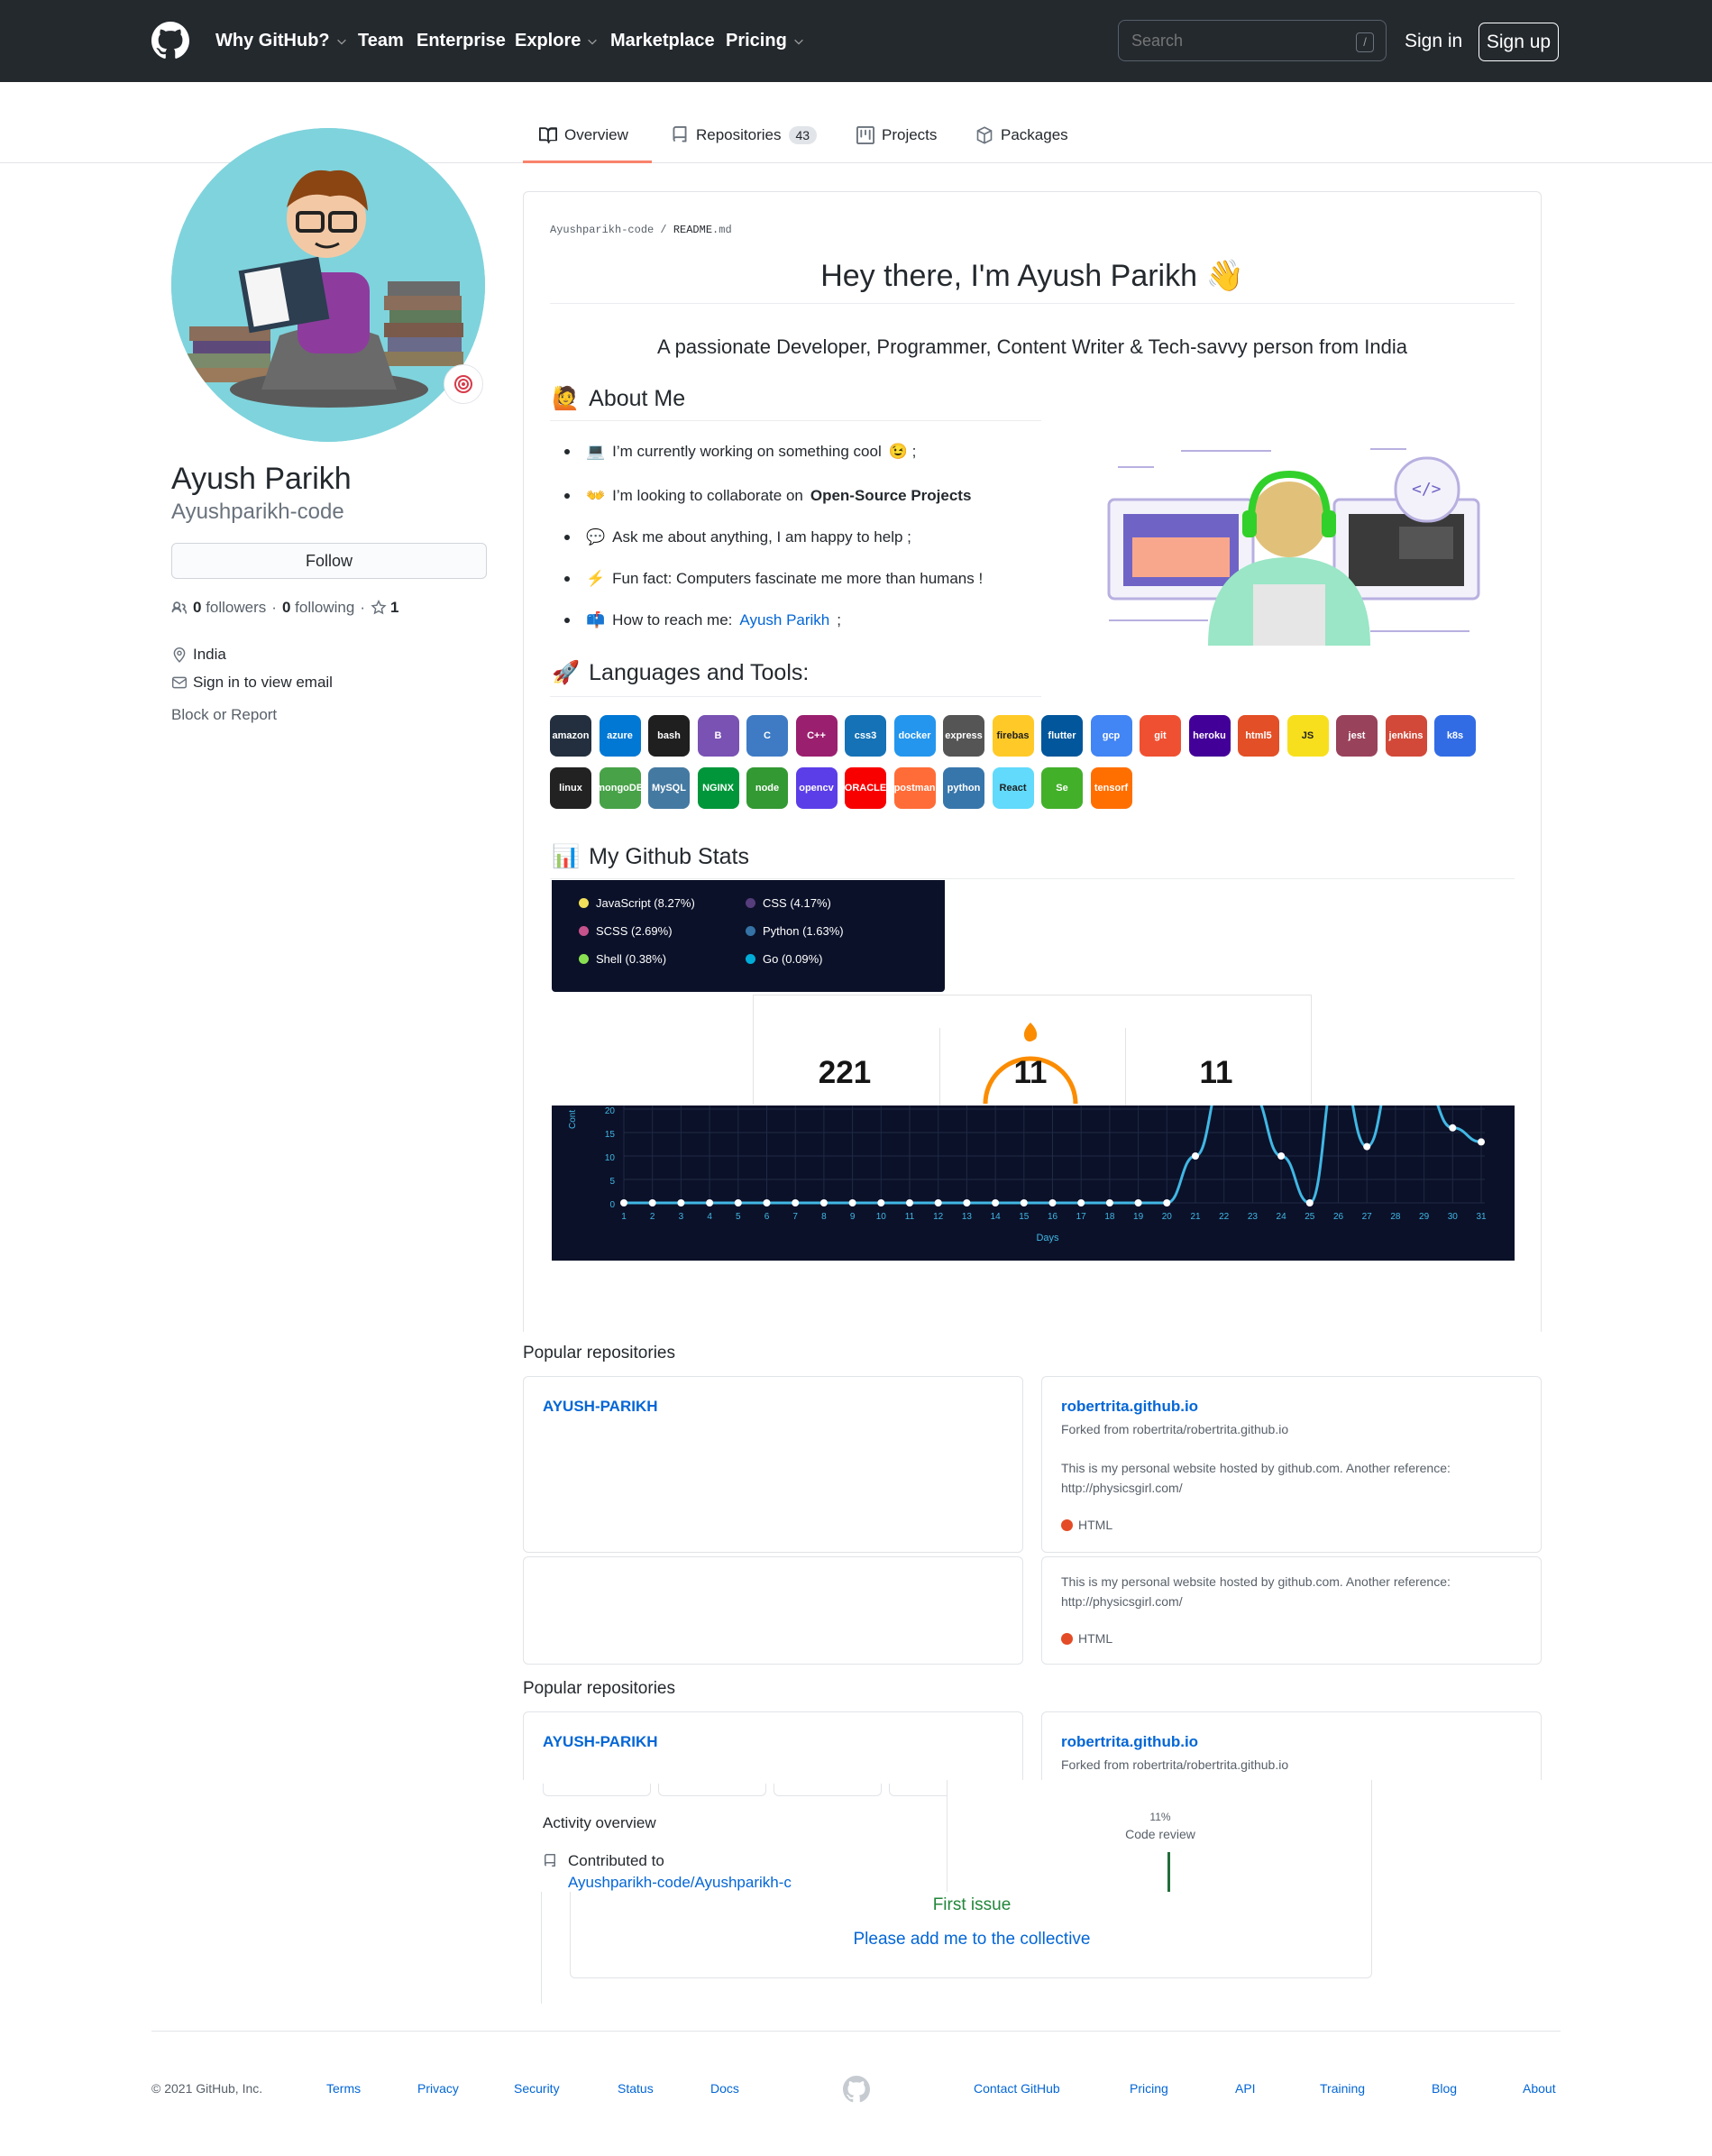 Image resolution: width=1712 pixels, height=2156 pixels. What do you see at coordinates (170, 41) in the screenshot?
I see `github-logo-icon` at bounding box center [170, 41].